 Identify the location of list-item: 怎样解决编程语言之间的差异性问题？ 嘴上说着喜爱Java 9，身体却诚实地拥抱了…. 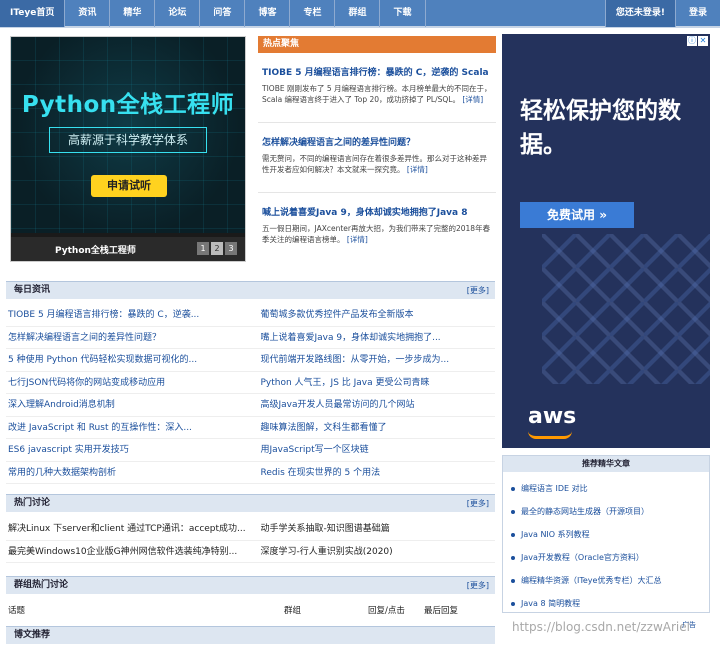
(250, 338).